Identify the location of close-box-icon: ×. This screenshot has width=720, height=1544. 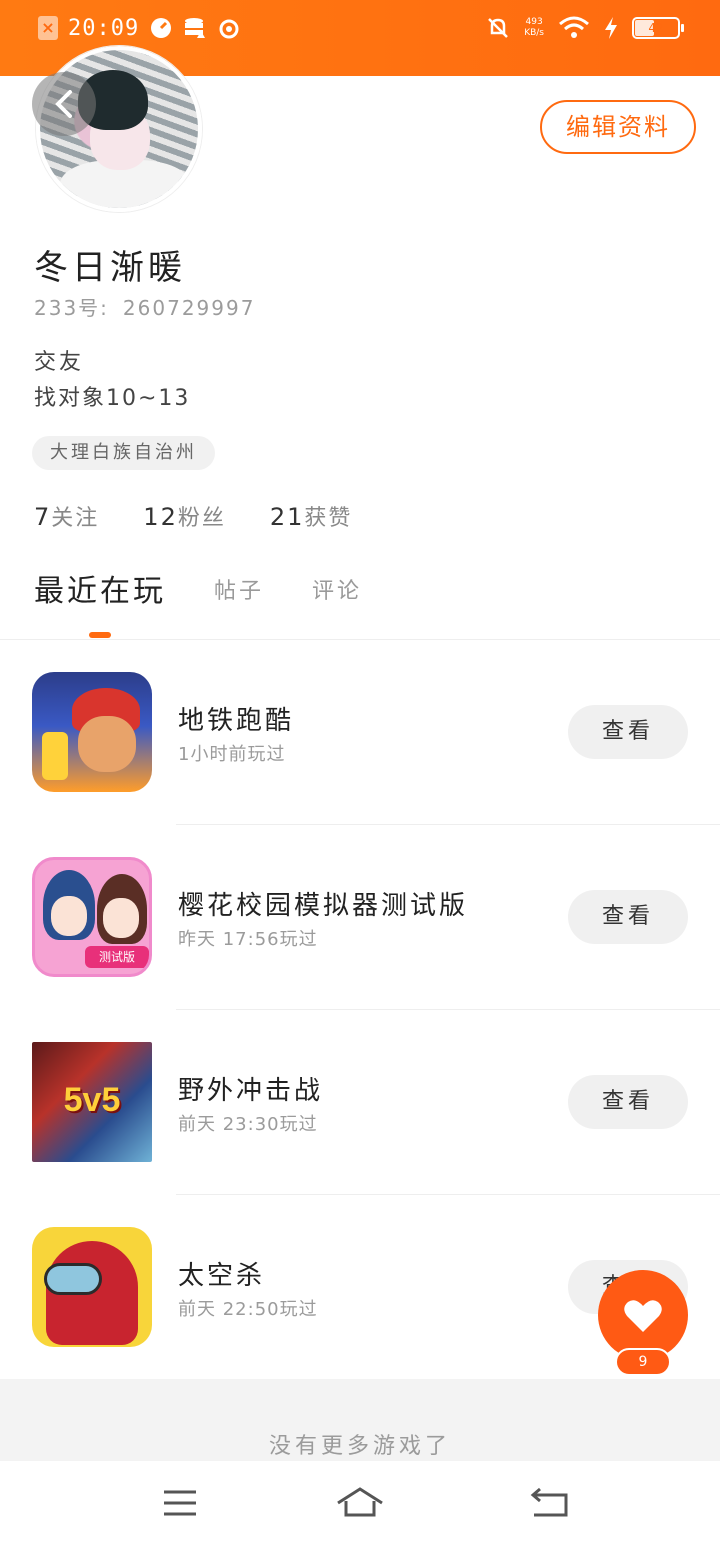
(48, 28).